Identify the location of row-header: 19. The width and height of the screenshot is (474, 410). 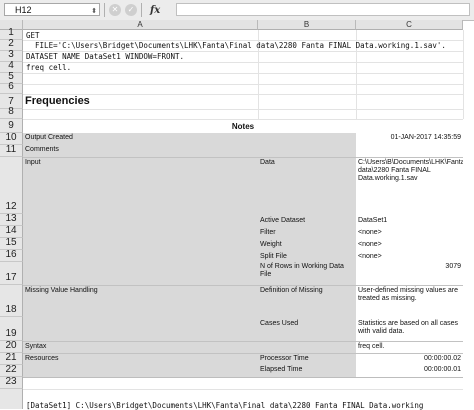
(11, 329).